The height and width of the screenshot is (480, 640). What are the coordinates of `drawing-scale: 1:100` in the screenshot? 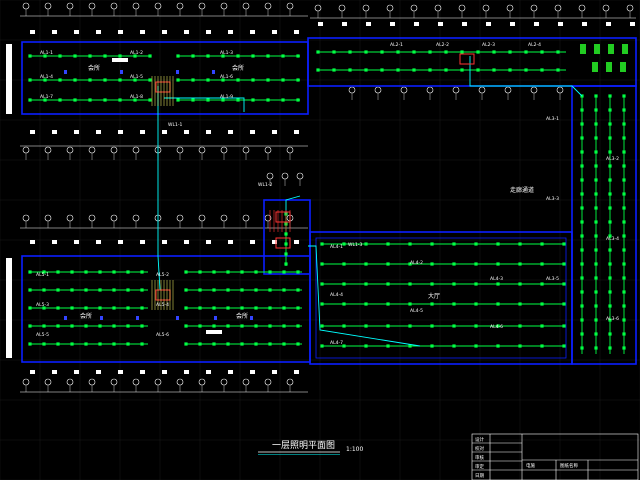 It's located at (354, 449).